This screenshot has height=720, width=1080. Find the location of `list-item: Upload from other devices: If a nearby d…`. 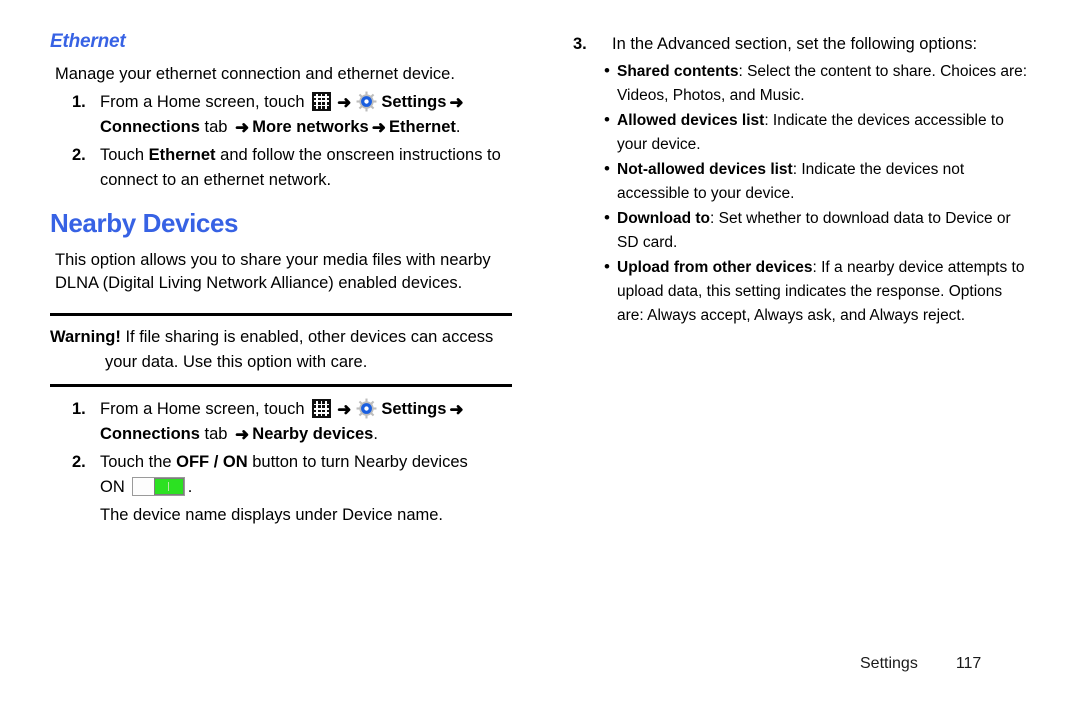

list-item: Upload from other devices: If a nearby d… is located at coordinates (816, 291).